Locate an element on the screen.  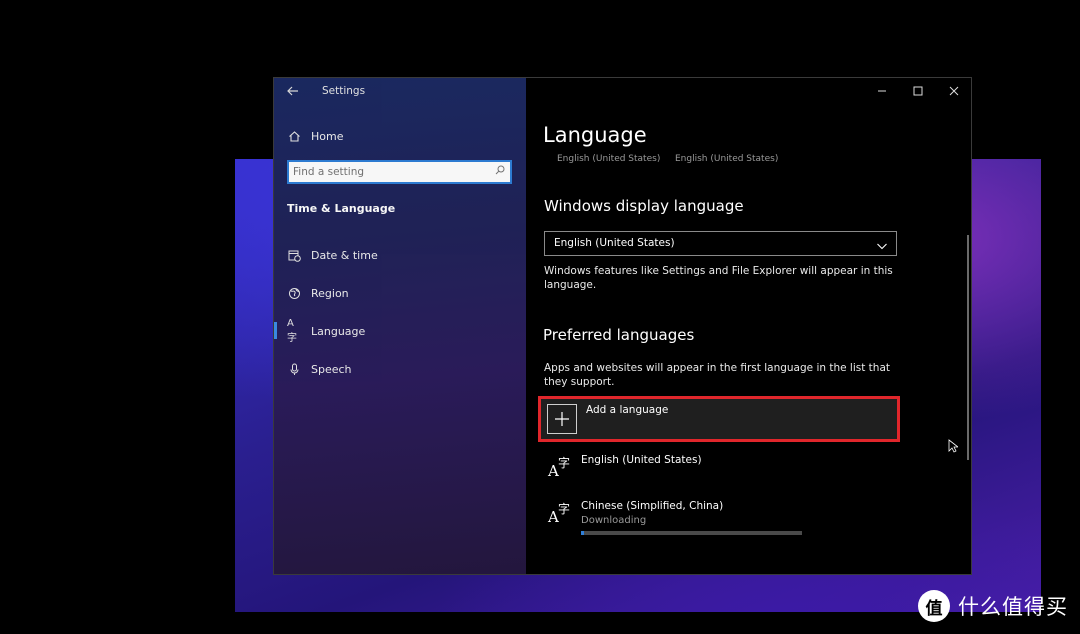
window-title: Settings is located at coordinates (344, 91).